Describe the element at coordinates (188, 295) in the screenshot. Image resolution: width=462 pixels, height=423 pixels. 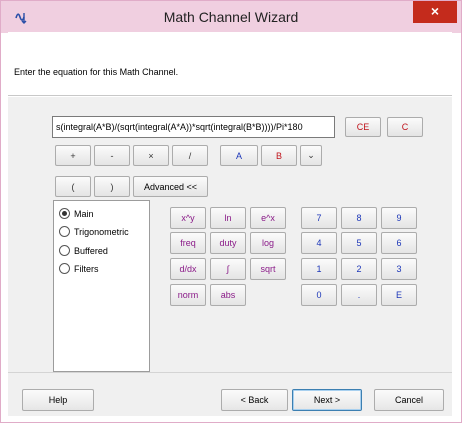
I see `norm-button: norm` at that location.